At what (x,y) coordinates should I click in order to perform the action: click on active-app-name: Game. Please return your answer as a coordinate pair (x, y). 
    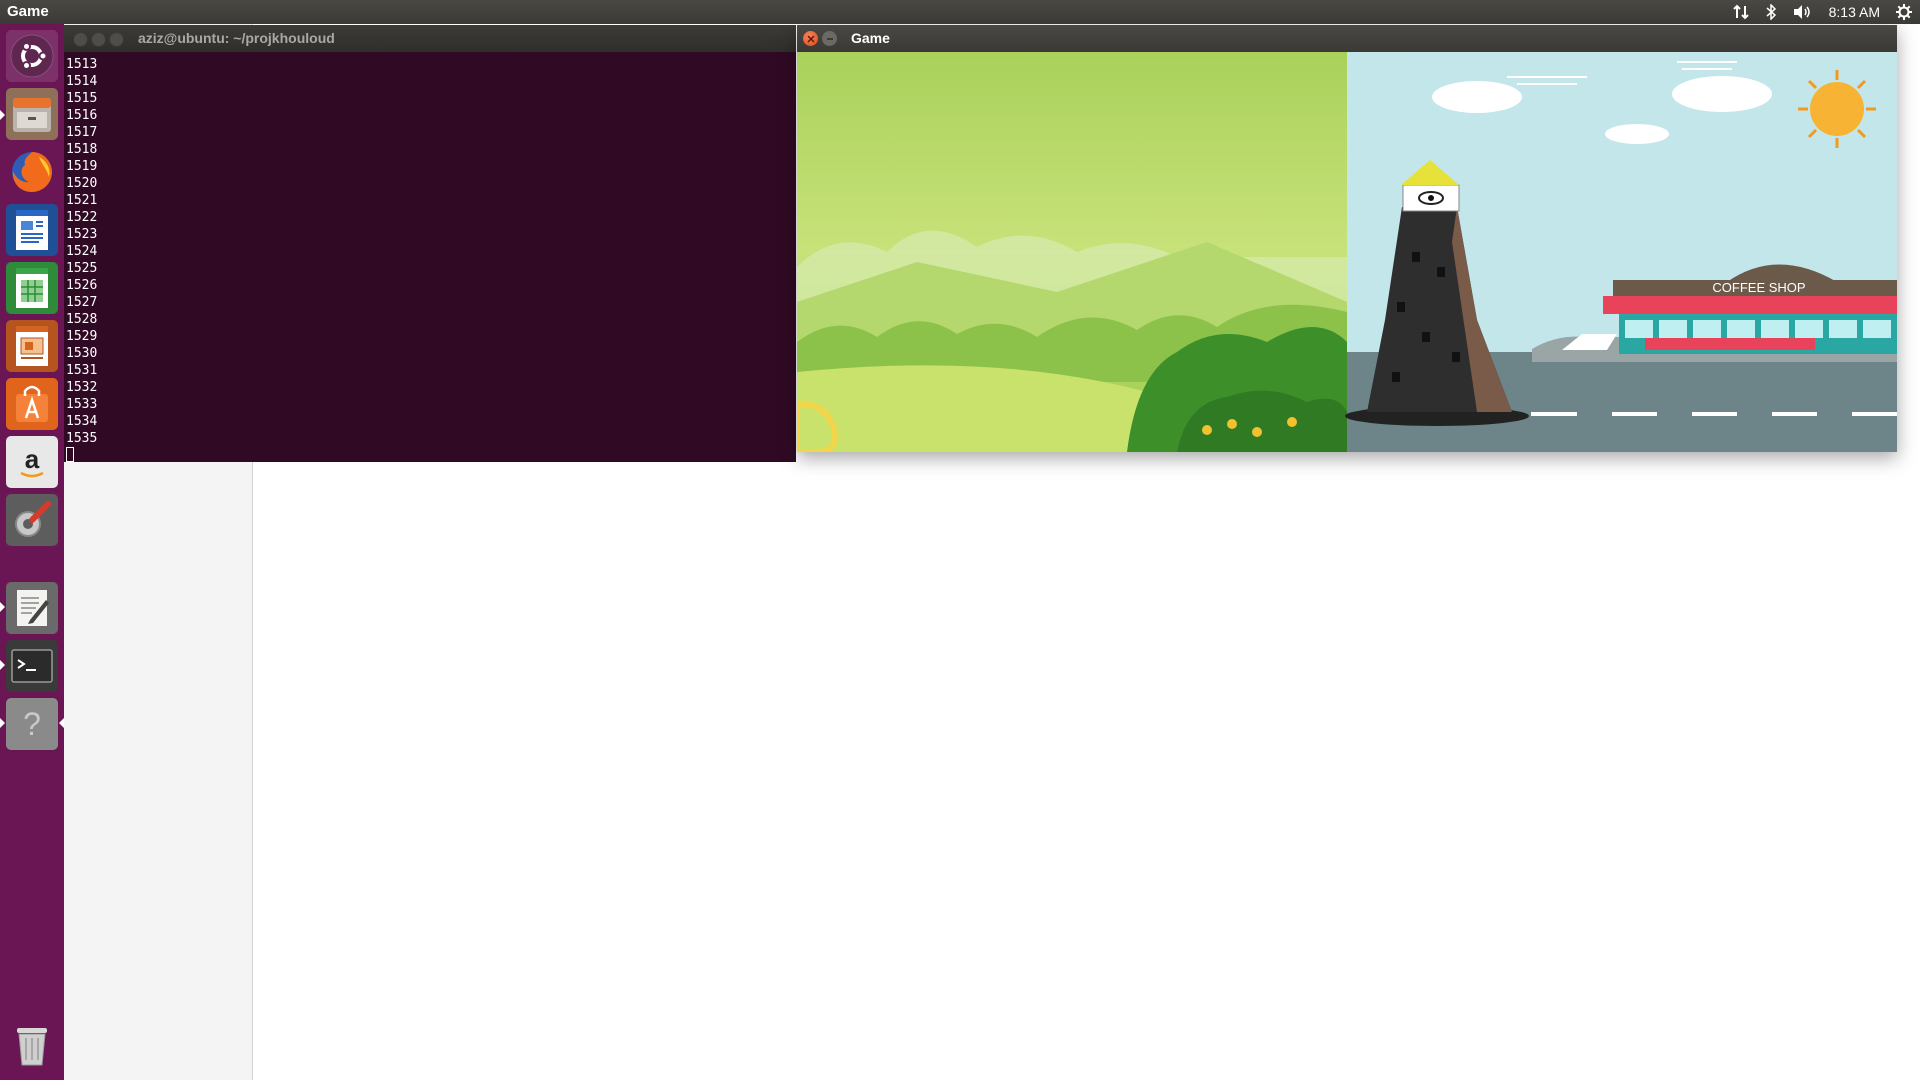
    Looking at the image, I should click on (28, 11).